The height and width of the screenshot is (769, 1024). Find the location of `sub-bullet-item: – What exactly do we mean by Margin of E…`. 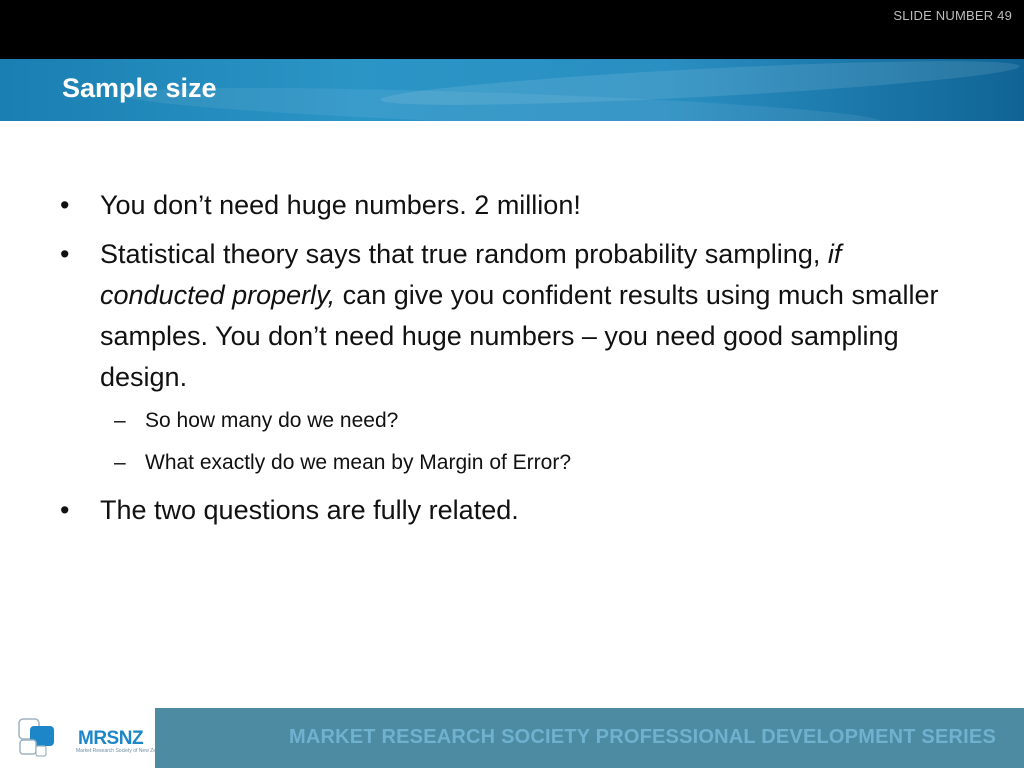

sub-bullet-item: – What exactly do we mean by Margin of E… is located at coordinates (510, 463).